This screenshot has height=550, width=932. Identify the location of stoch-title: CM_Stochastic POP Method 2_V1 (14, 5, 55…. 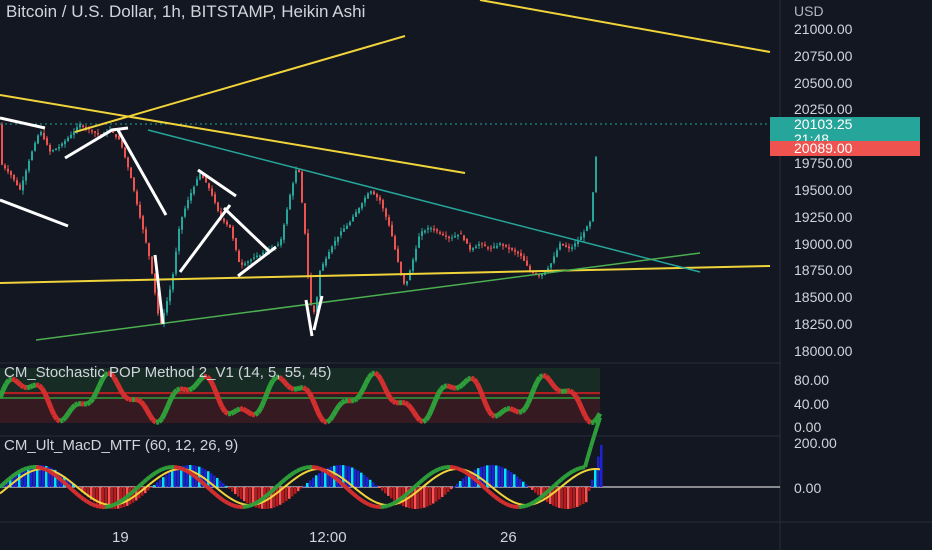
(168, 372).